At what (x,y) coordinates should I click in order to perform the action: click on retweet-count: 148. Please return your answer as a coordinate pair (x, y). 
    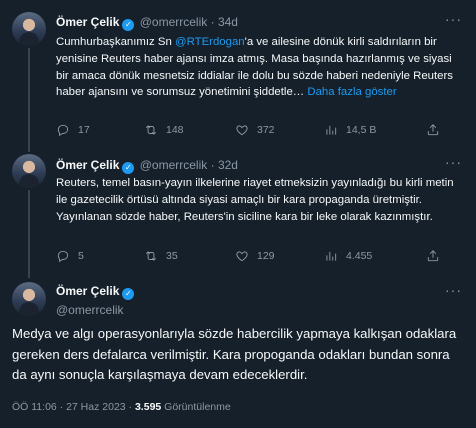
    Looking at the image, I should click on (175, 130).